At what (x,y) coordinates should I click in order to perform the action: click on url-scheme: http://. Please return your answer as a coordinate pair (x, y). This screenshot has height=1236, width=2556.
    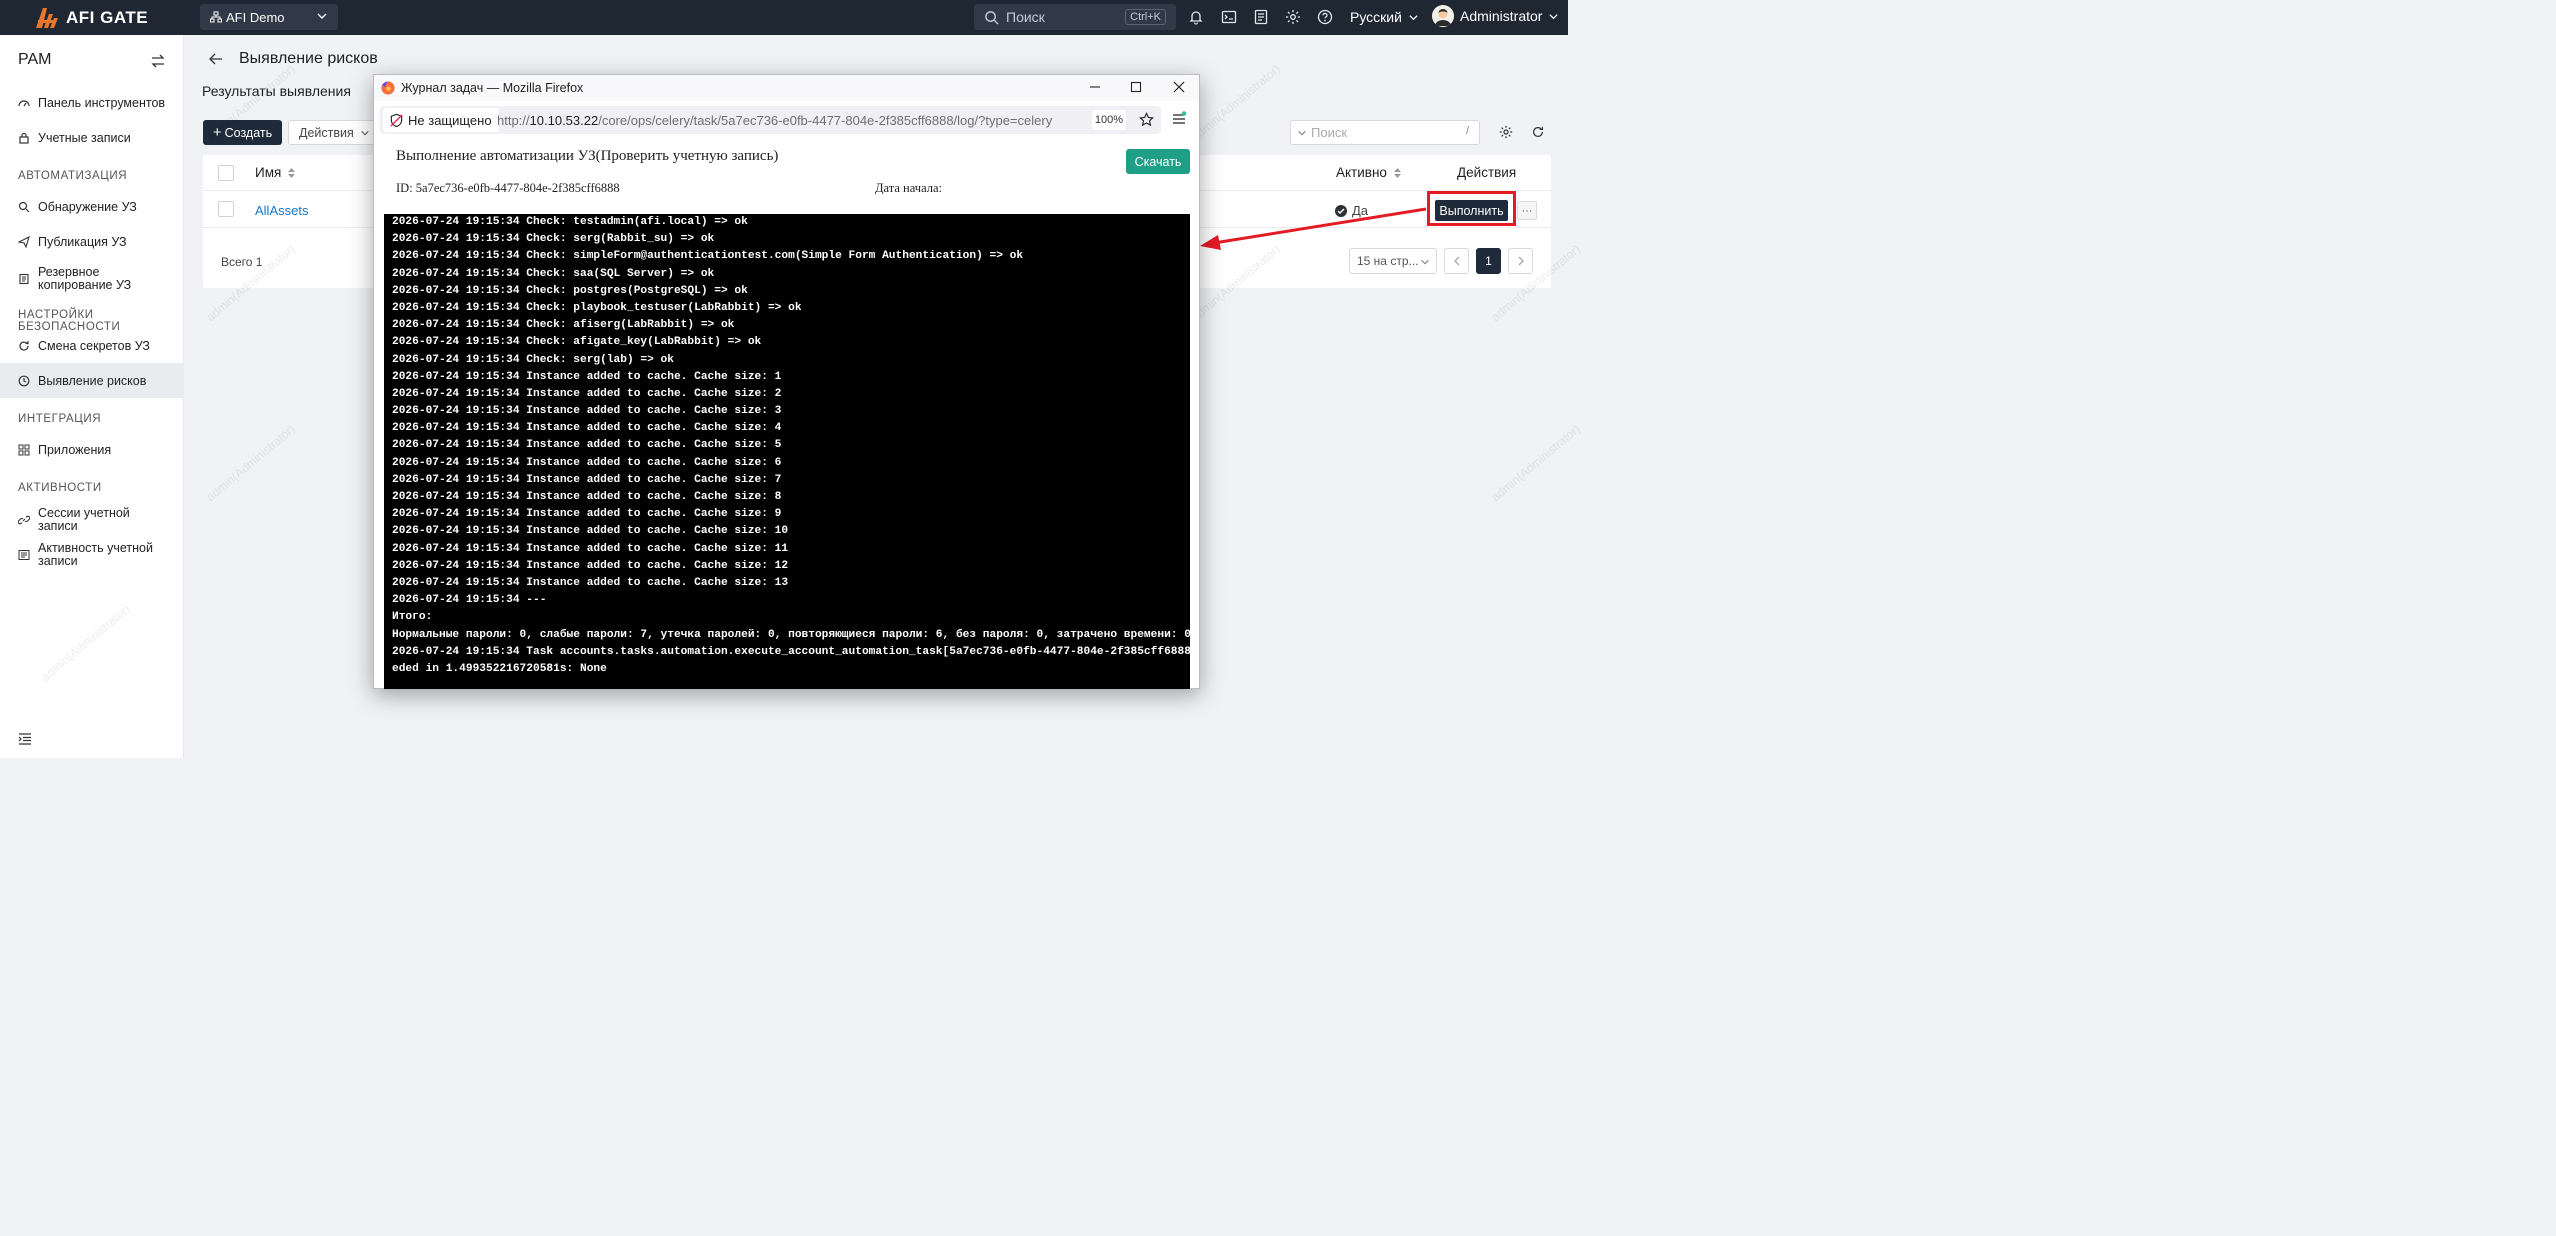
    Looking at the image, I should click on (513, 120).